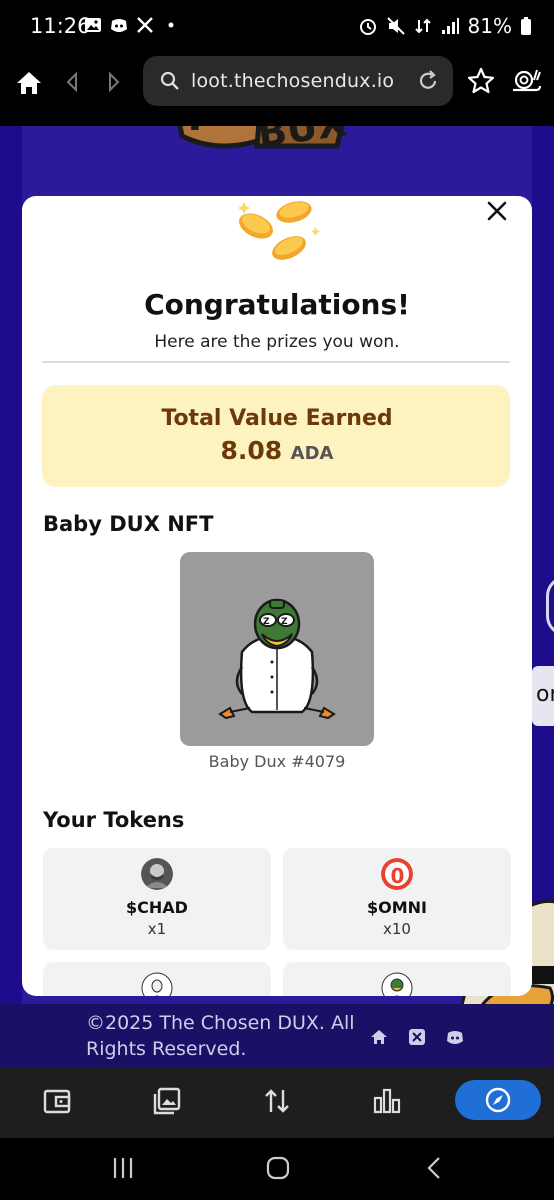 The height and width of the screenshot is (1200, 554). I want to click on nft-section-title: Baby DUX NFT, so click(128, 524).